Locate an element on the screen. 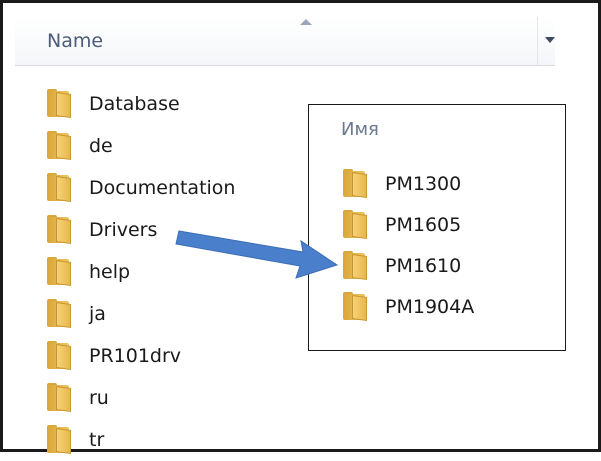 This screenshot has height=461, width=601. folder-item-pm1904a: PM1904A is located at coordinates (408, 306).